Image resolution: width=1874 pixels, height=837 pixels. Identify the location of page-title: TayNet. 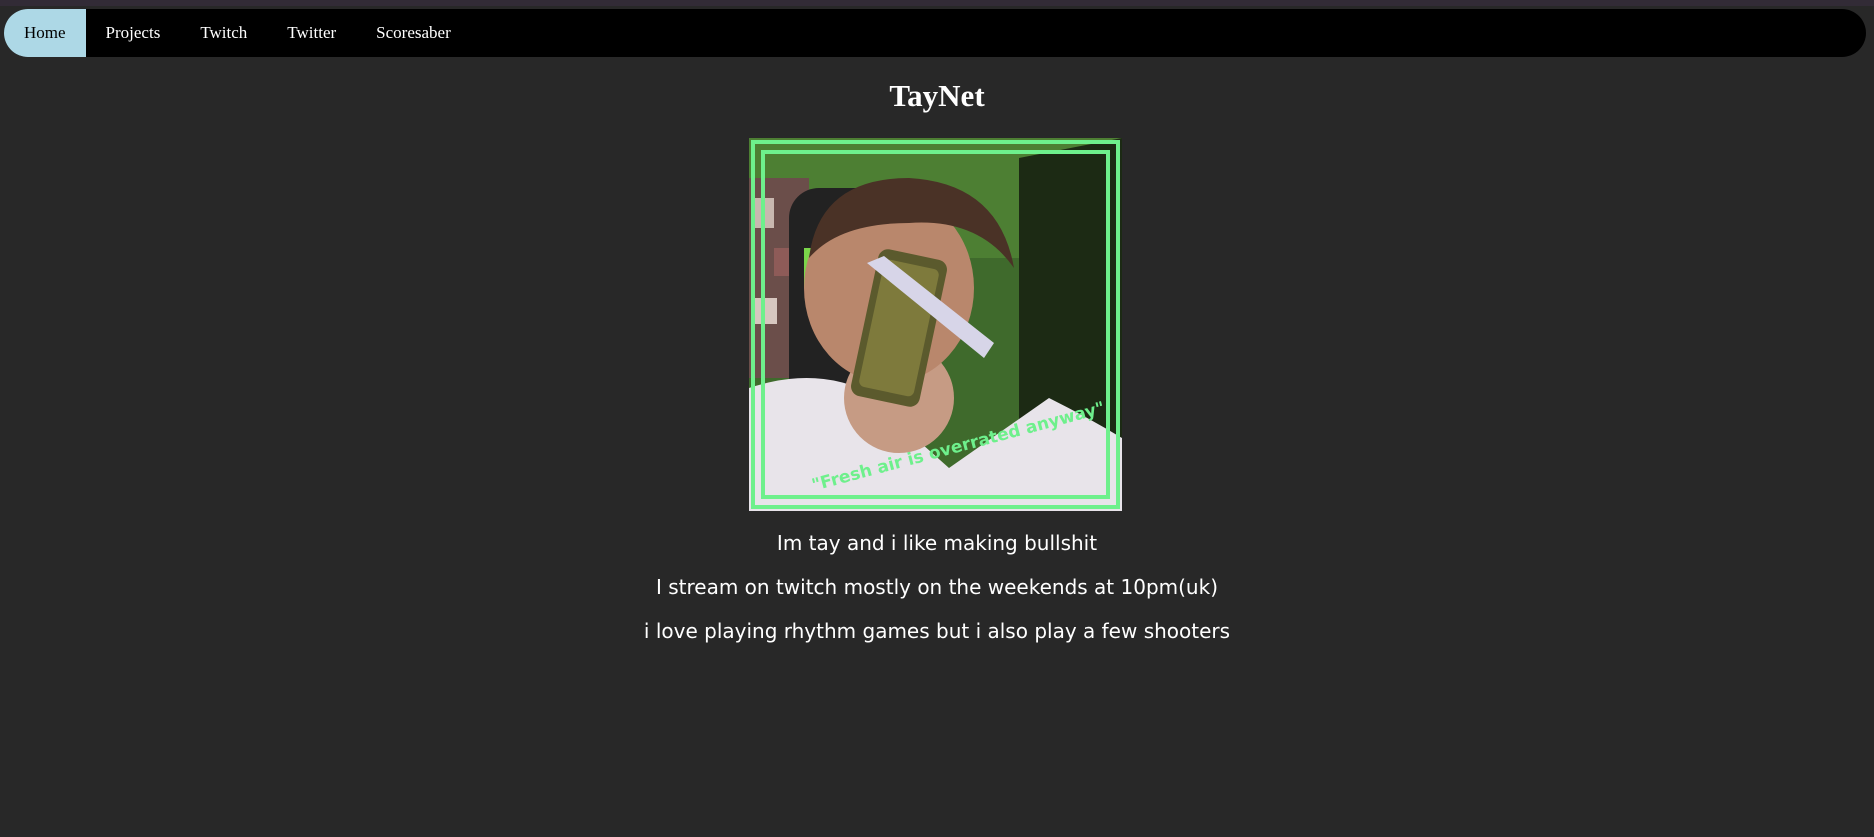
(937, 95).